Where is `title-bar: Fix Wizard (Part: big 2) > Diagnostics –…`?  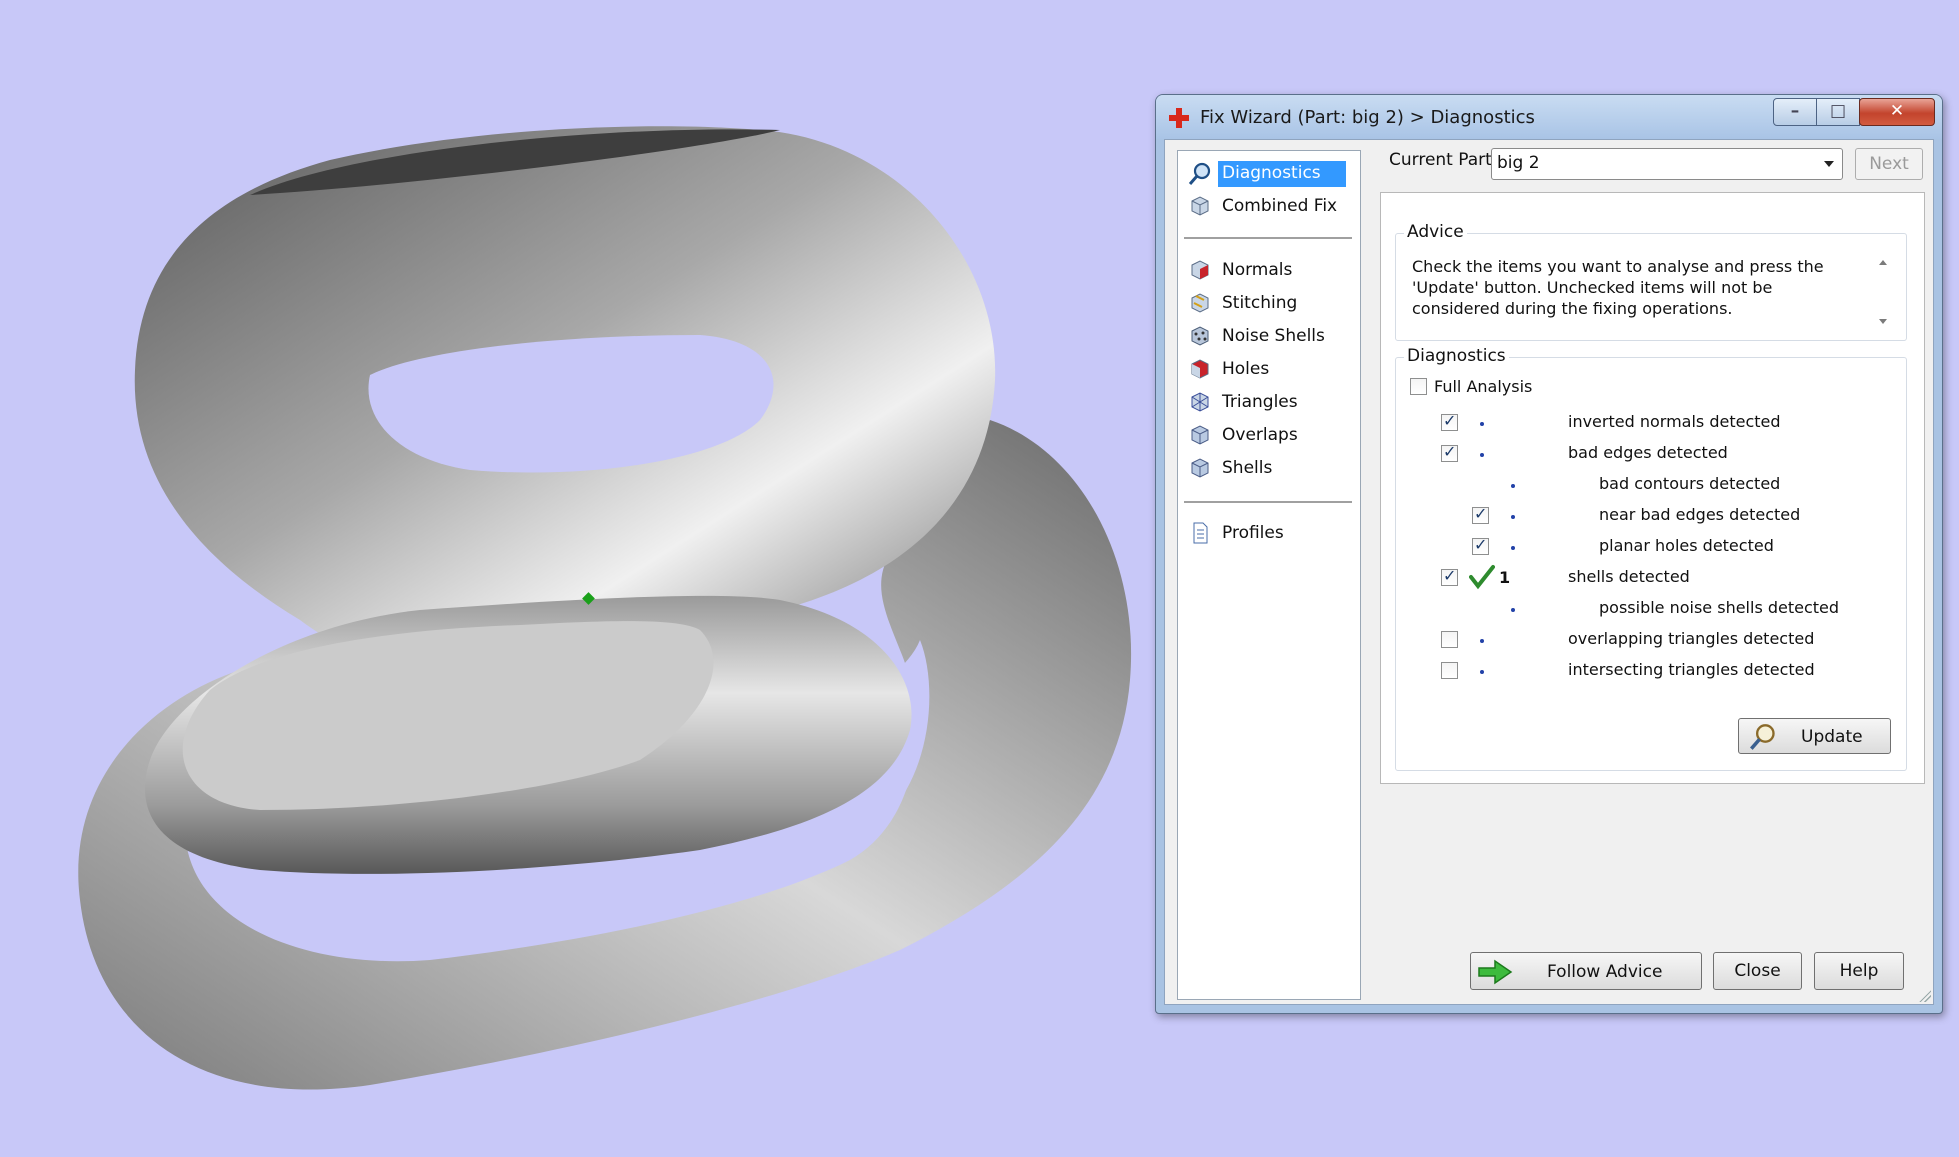 title-bar: Fix Wizard (Part: big 2) > Diagnostics –… is located at coordinates (1549, 117).